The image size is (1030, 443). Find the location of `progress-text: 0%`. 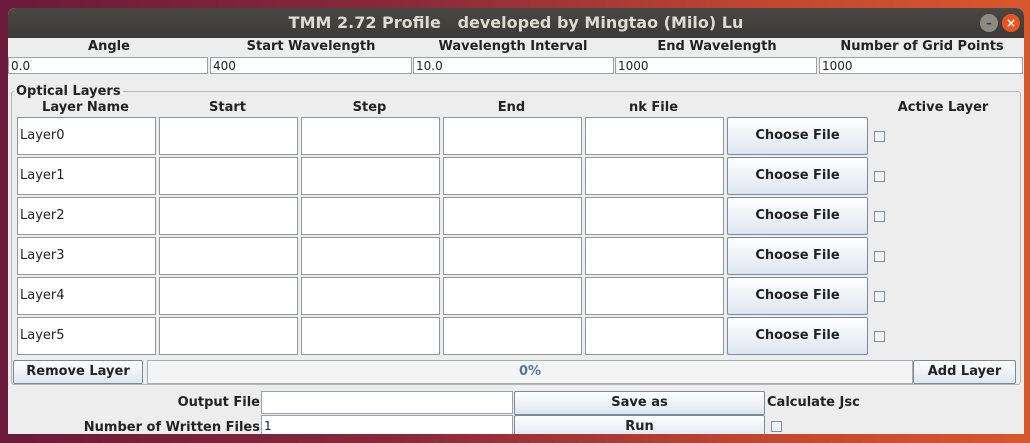

progress-text: 0% is located at coordinates (530, 371).